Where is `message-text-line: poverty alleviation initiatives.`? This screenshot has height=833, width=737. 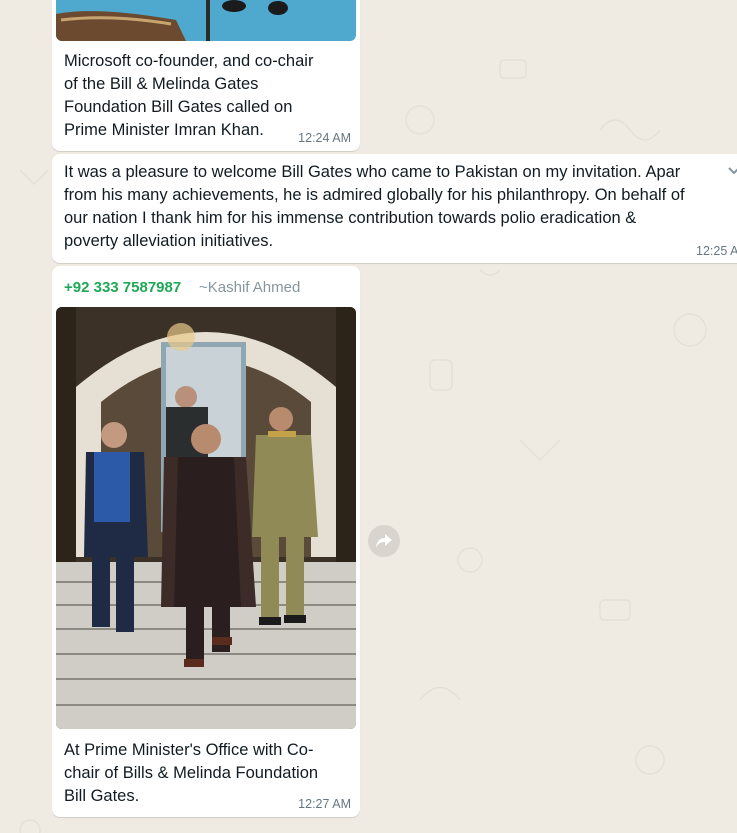 message-text-line: poverty alleviation initiatives. is located at coordinates (169, 241).